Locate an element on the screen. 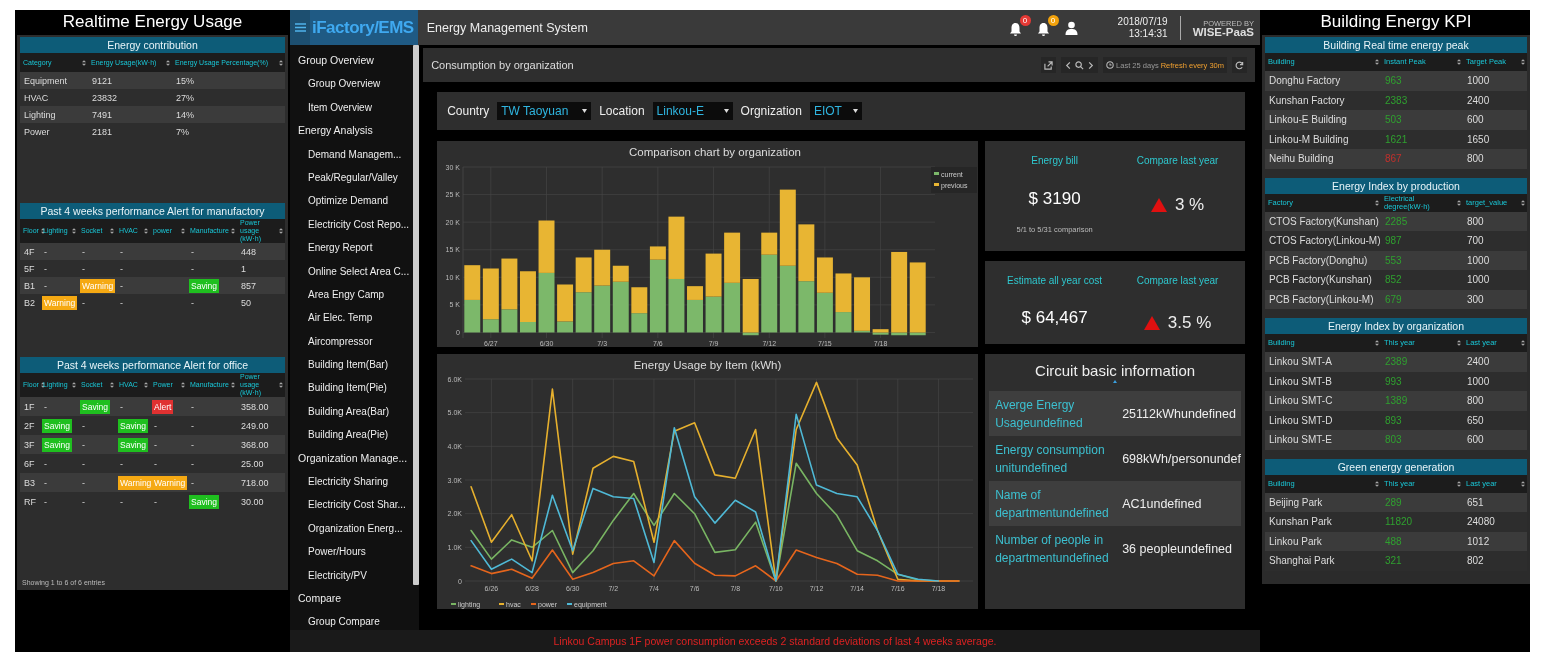 The image size is (1541, 652). table-cell-text: 7491 is located at coordinates (102, 114).